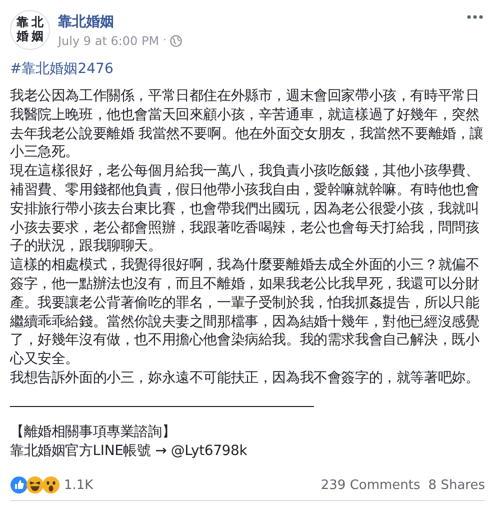 This screenshot has width=497, height=522. Describe the element at coordinates (247, 69) in the screenshot. I see `hashtag-link: #靠北婚姻2476` at that location.